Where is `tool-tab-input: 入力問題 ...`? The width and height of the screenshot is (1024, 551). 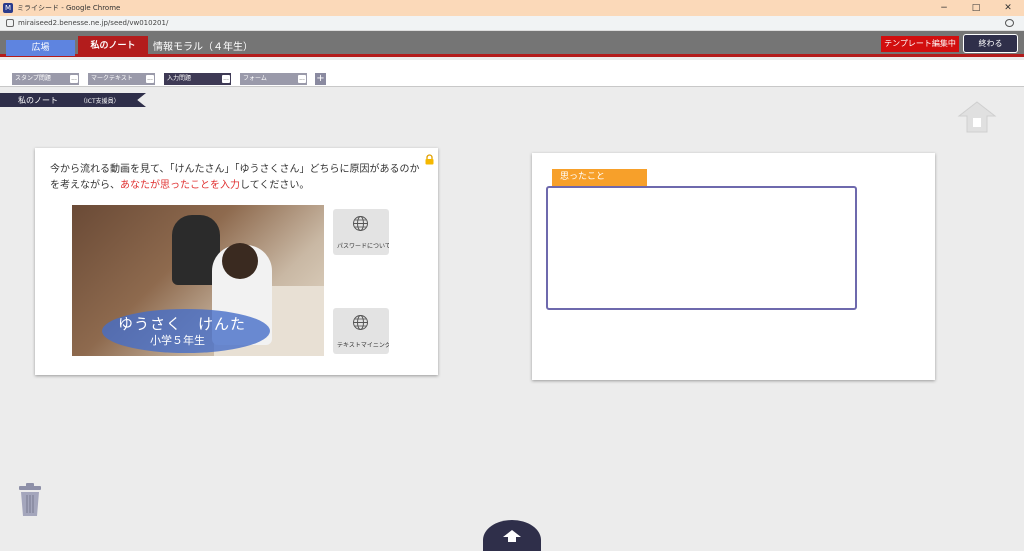 tool-tab-input: 入力問題 ... is located at coordinates (197, 79).